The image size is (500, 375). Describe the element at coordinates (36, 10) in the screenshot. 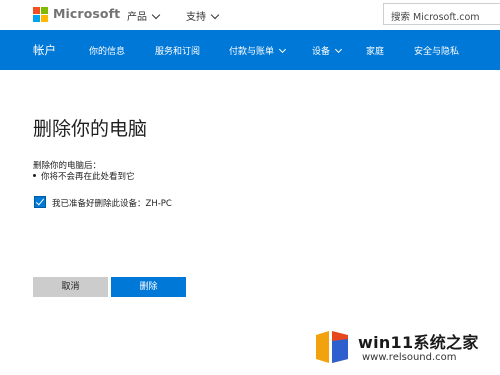

I see `logo-square-red` at that location.